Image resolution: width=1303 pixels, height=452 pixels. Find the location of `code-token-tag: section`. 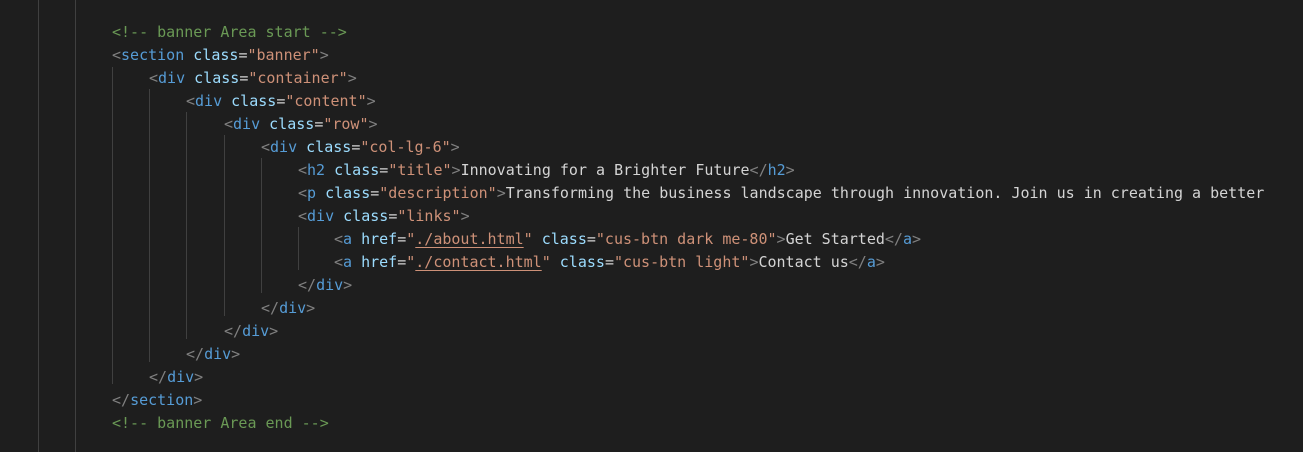

code-token-tag: section is located at coordinates (153, 55).